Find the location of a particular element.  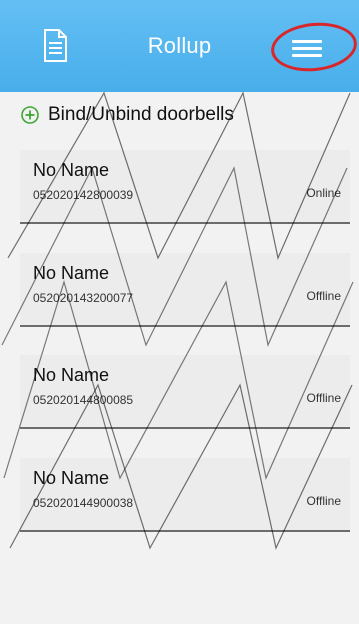

document-icon is located at coordinates (55, 46).